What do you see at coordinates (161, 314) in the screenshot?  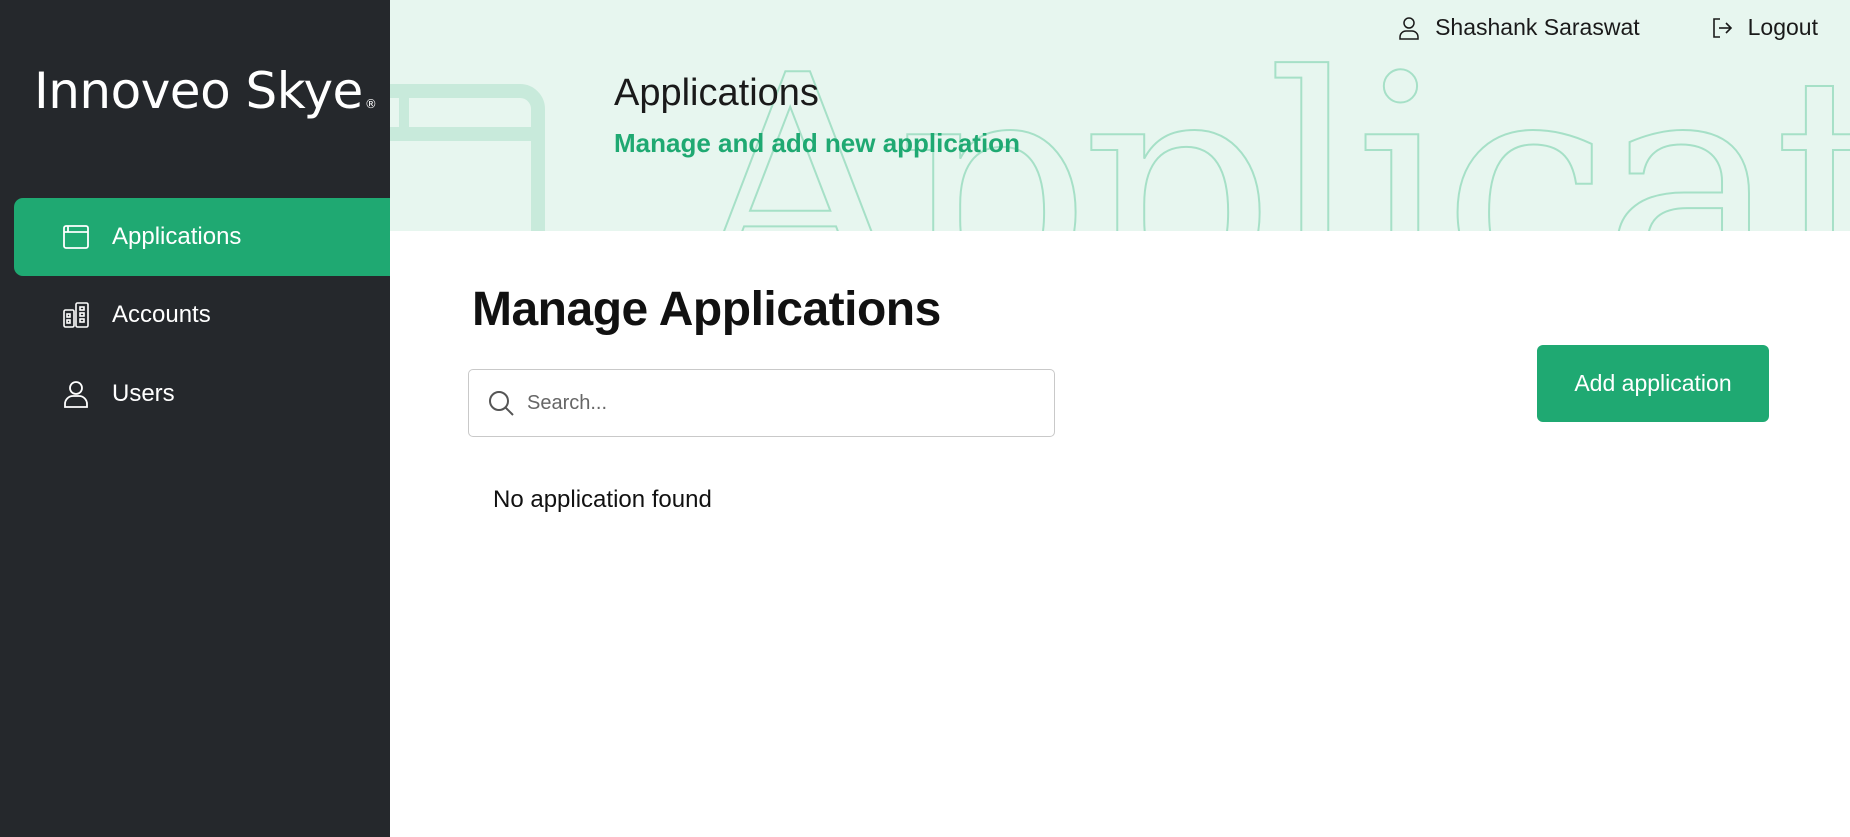 I see `sidebar-item-label: Accounts` at bounding box center [161, 314].